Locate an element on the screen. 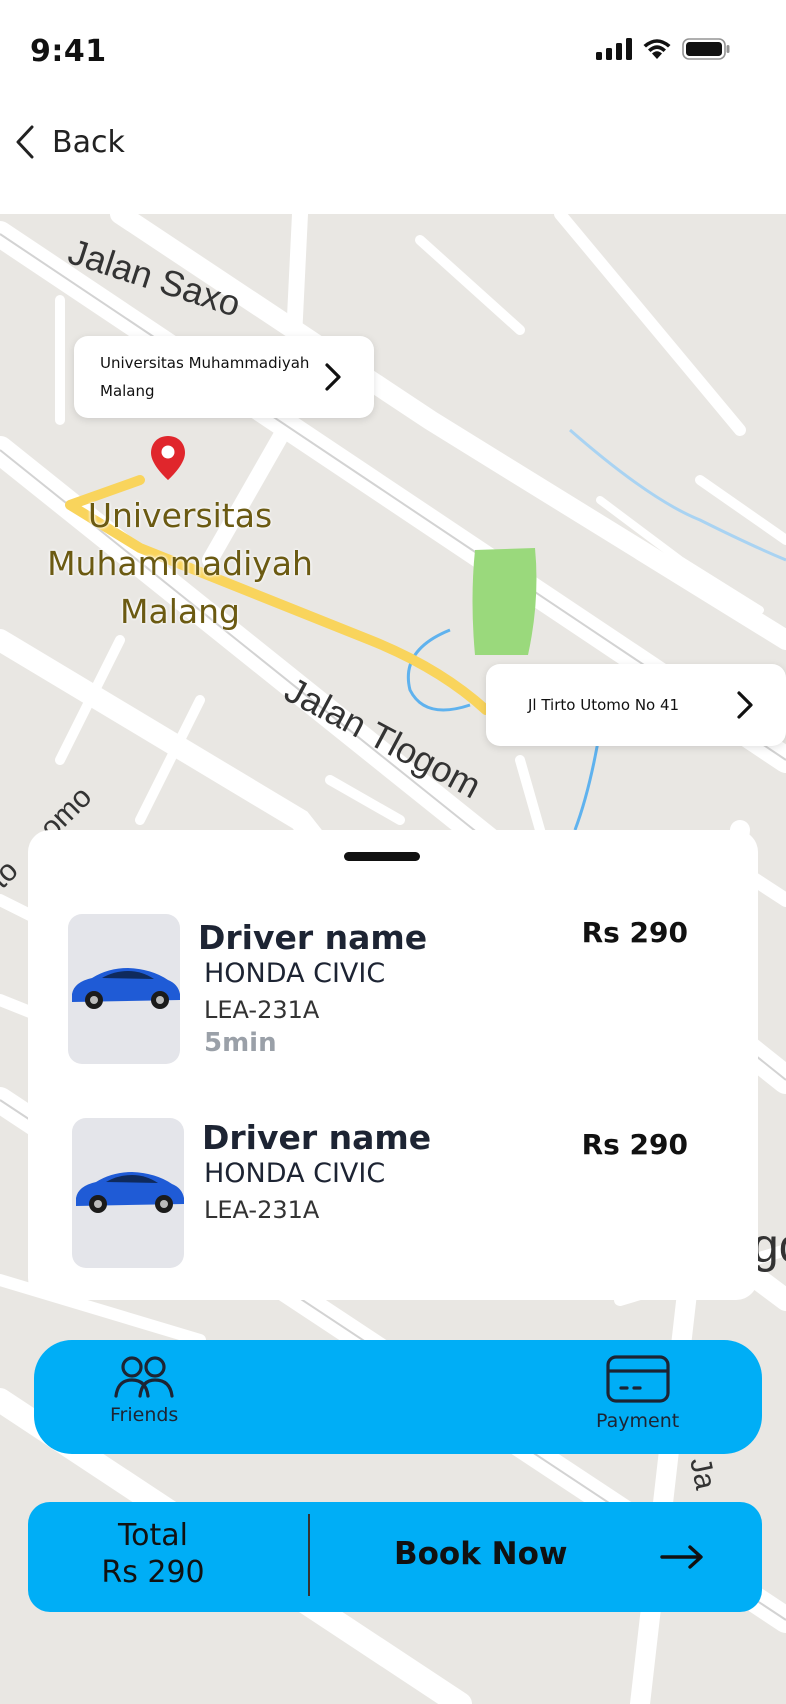 The height and width of the screenshot is (1704, 786). divider is located at coordinates (309, 1555).